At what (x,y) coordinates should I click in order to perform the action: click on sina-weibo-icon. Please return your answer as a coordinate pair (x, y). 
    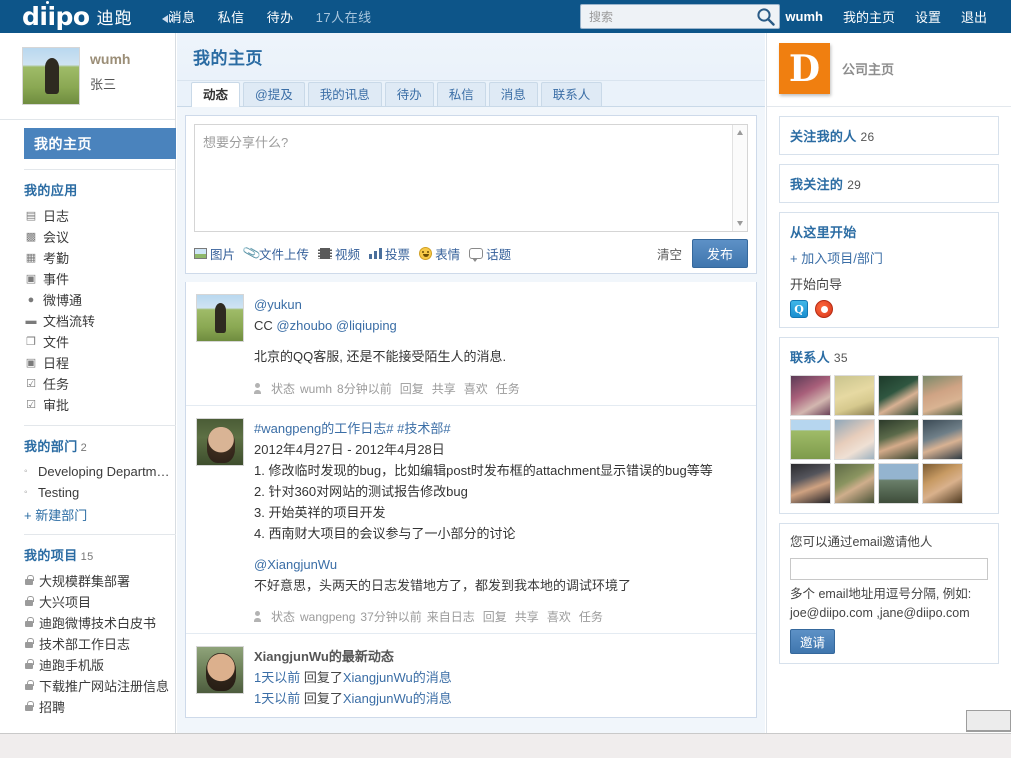
    Looking at the image, I should click on (824, 309).